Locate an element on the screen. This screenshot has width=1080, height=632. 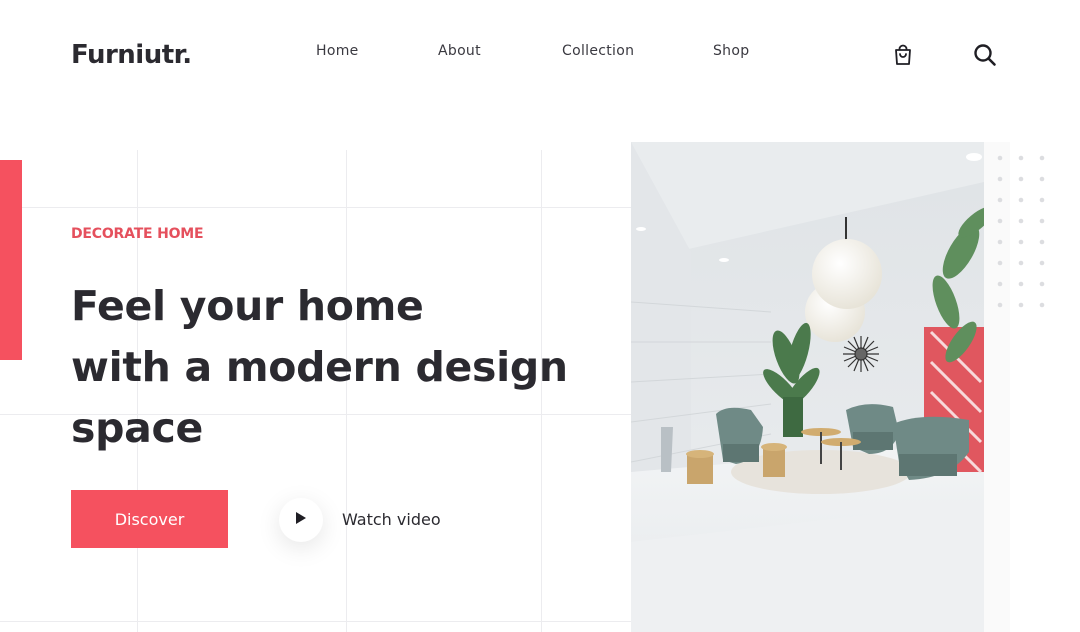
search-icon is located at coordinates (985, 57).